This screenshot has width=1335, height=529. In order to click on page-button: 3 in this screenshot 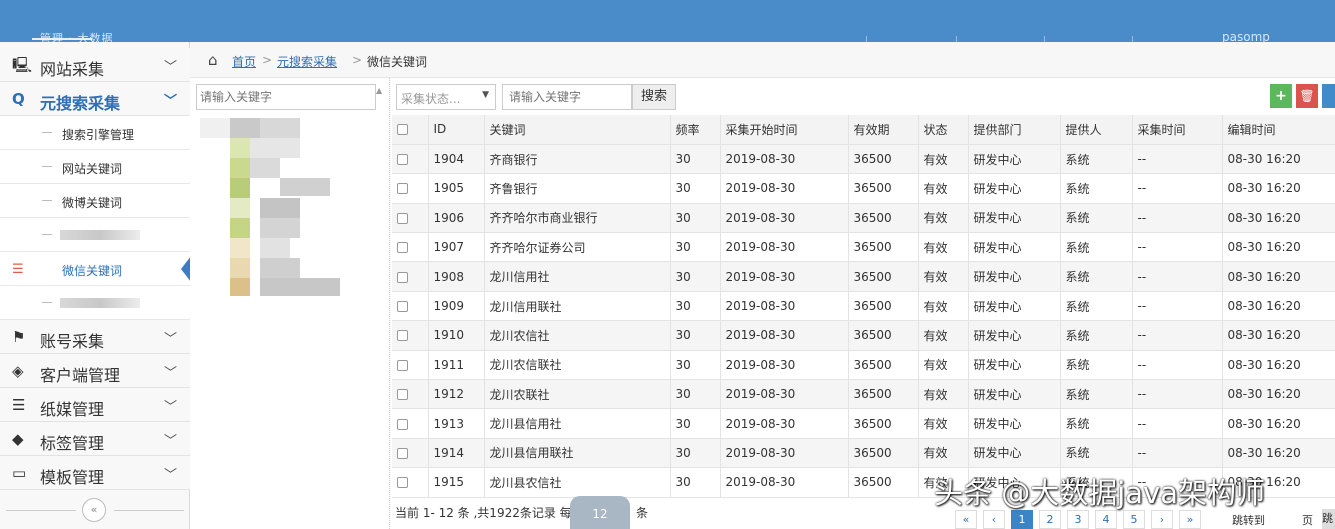, I will do `click(1078, 519)`.